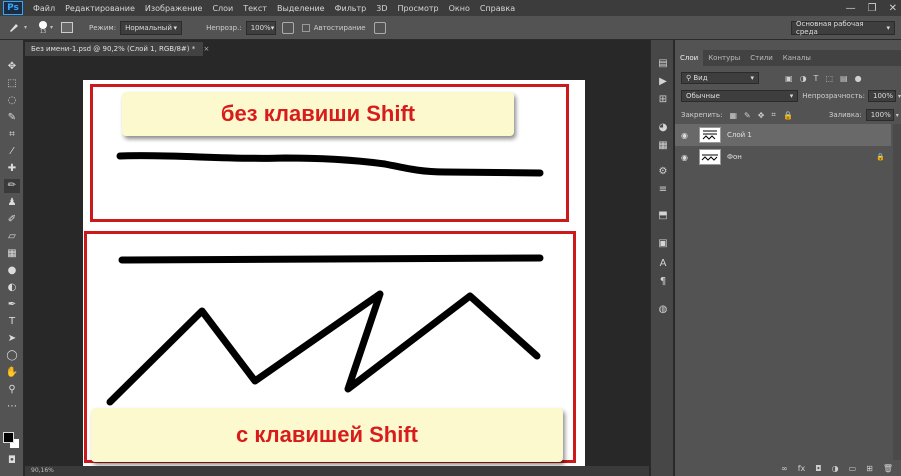 This screenshot has height=476, width=901. What do you see at coordinates (12, 203) in the screenshot?
I see `clone-stamp-tool-icon: ♟` at bounding box center [12, 203].